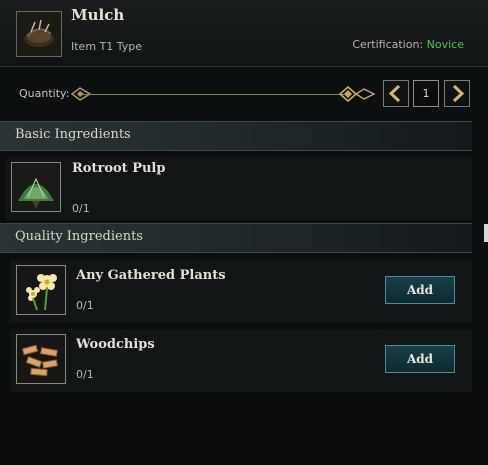 Image resolution: width=488 pixels, height=465 pixels. Describe the element at coordinates (79, 236) in the screenshot. I see `quality-ingredients-title: Quality Ingredients` at that location.